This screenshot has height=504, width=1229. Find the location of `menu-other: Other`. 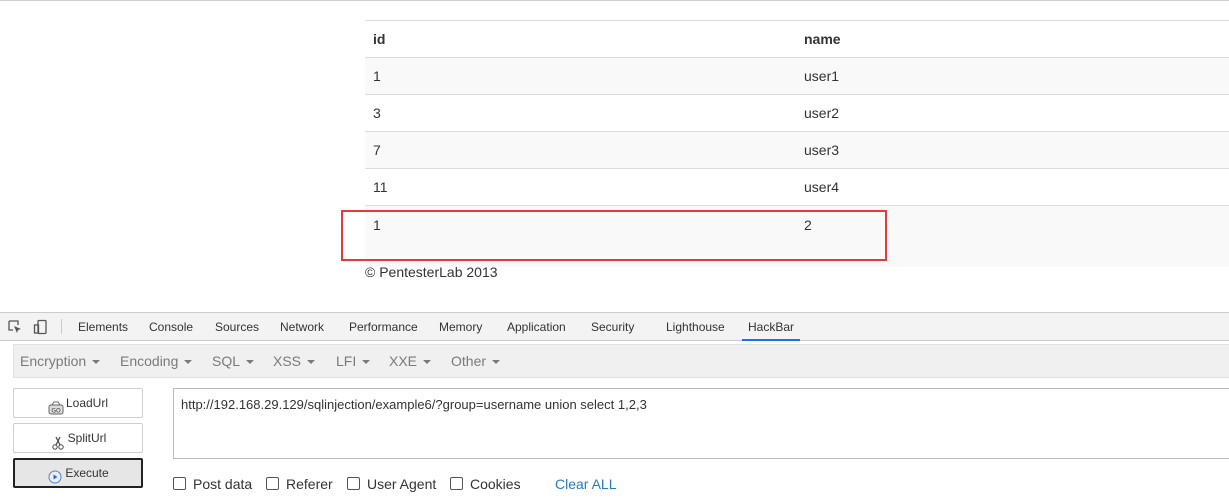

menu-other: Other is located at coordinates (476, 361).